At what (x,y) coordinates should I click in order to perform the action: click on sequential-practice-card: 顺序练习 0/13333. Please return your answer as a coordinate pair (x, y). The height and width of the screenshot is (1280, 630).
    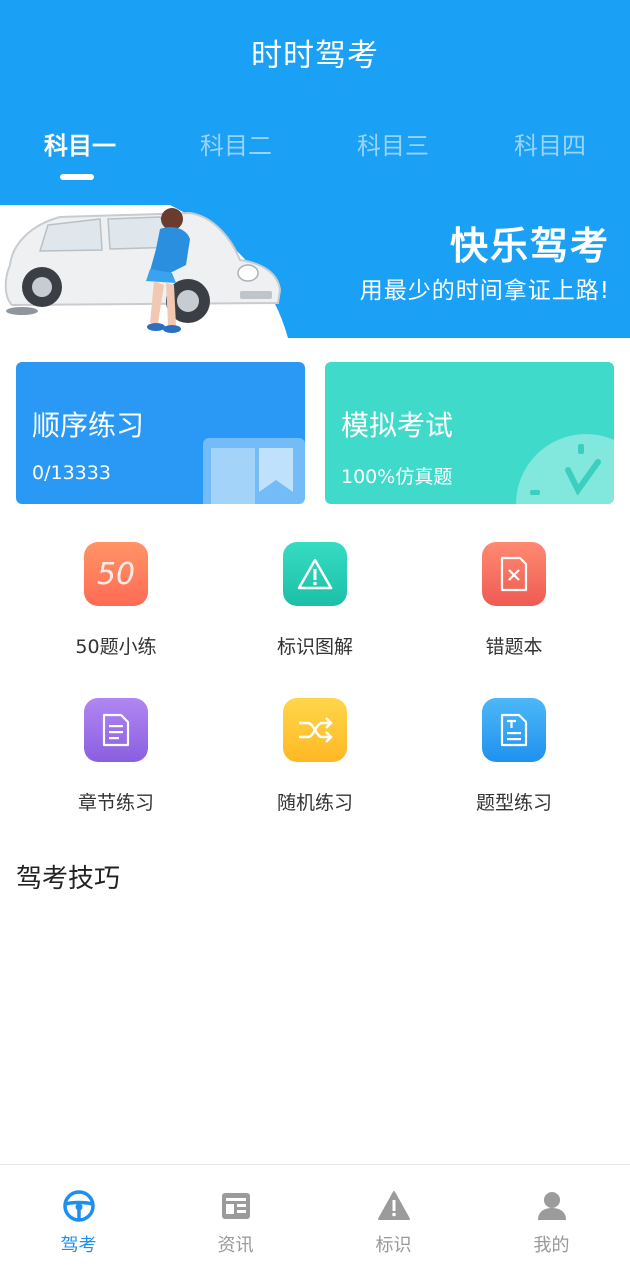
    Looking at the image, I should click on (160, 433).